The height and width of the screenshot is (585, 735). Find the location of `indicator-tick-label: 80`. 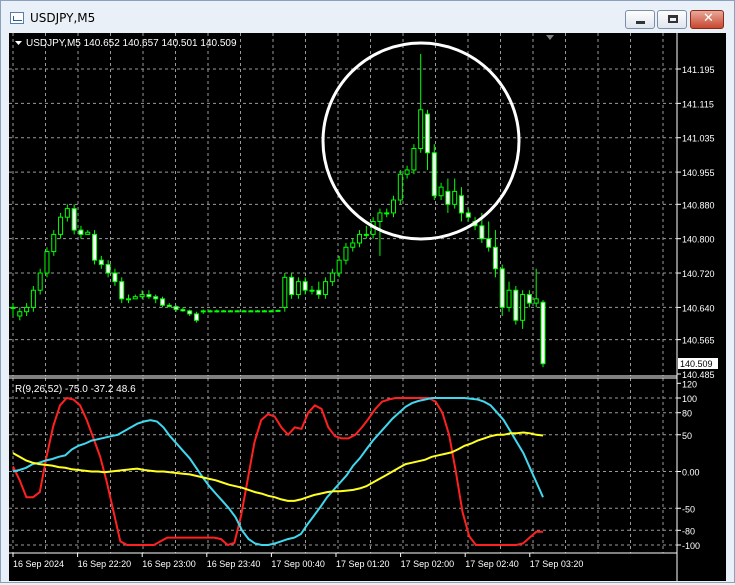

indicator-tick-label: 80 is located at coordinates (687, 414).